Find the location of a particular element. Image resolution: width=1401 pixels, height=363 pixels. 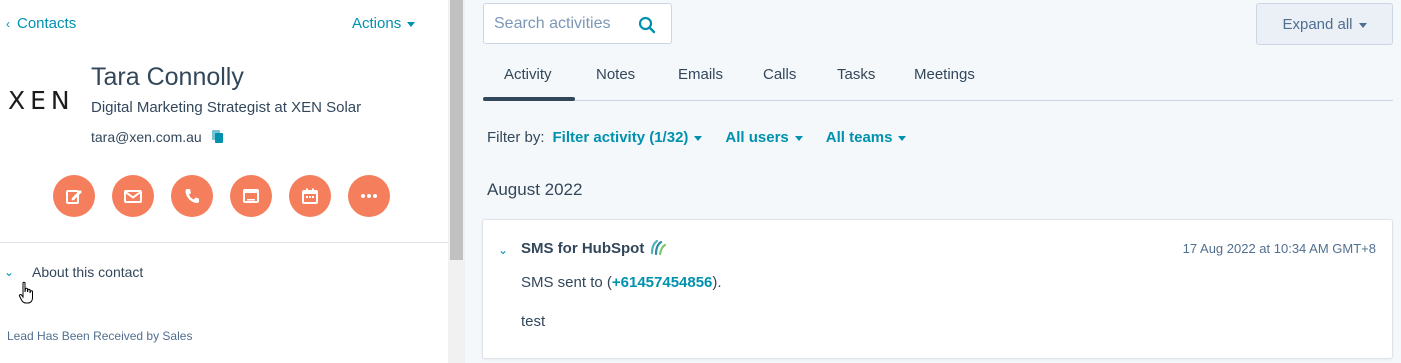

activity-search-box is located at coordinates (577, 23).